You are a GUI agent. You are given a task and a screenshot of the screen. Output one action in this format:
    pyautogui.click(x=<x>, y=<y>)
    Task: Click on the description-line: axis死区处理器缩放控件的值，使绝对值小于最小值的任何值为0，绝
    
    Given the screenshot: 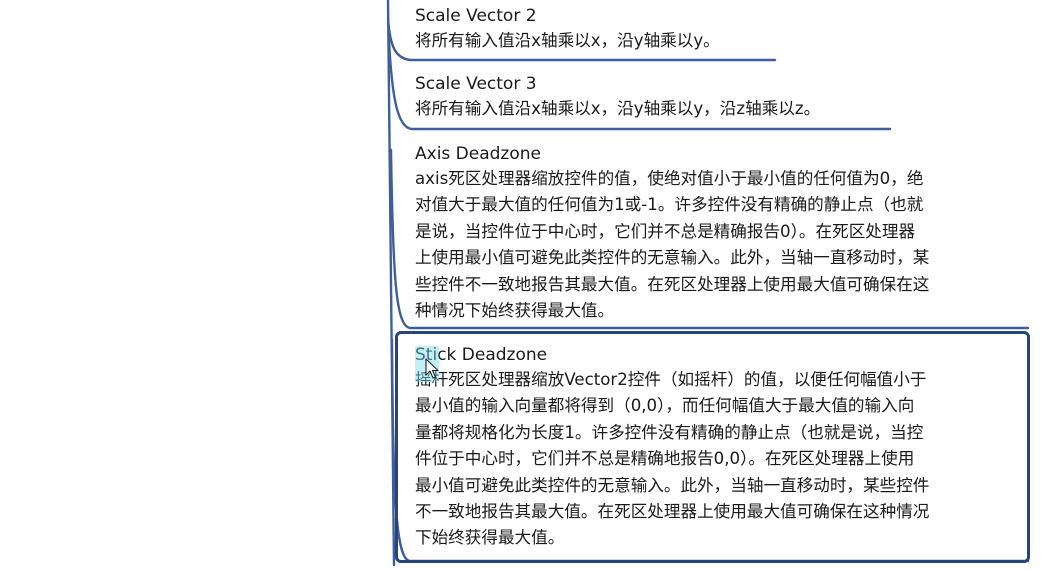 What is the action you would take?
    pyautogui.click(x=669, y=178)
    